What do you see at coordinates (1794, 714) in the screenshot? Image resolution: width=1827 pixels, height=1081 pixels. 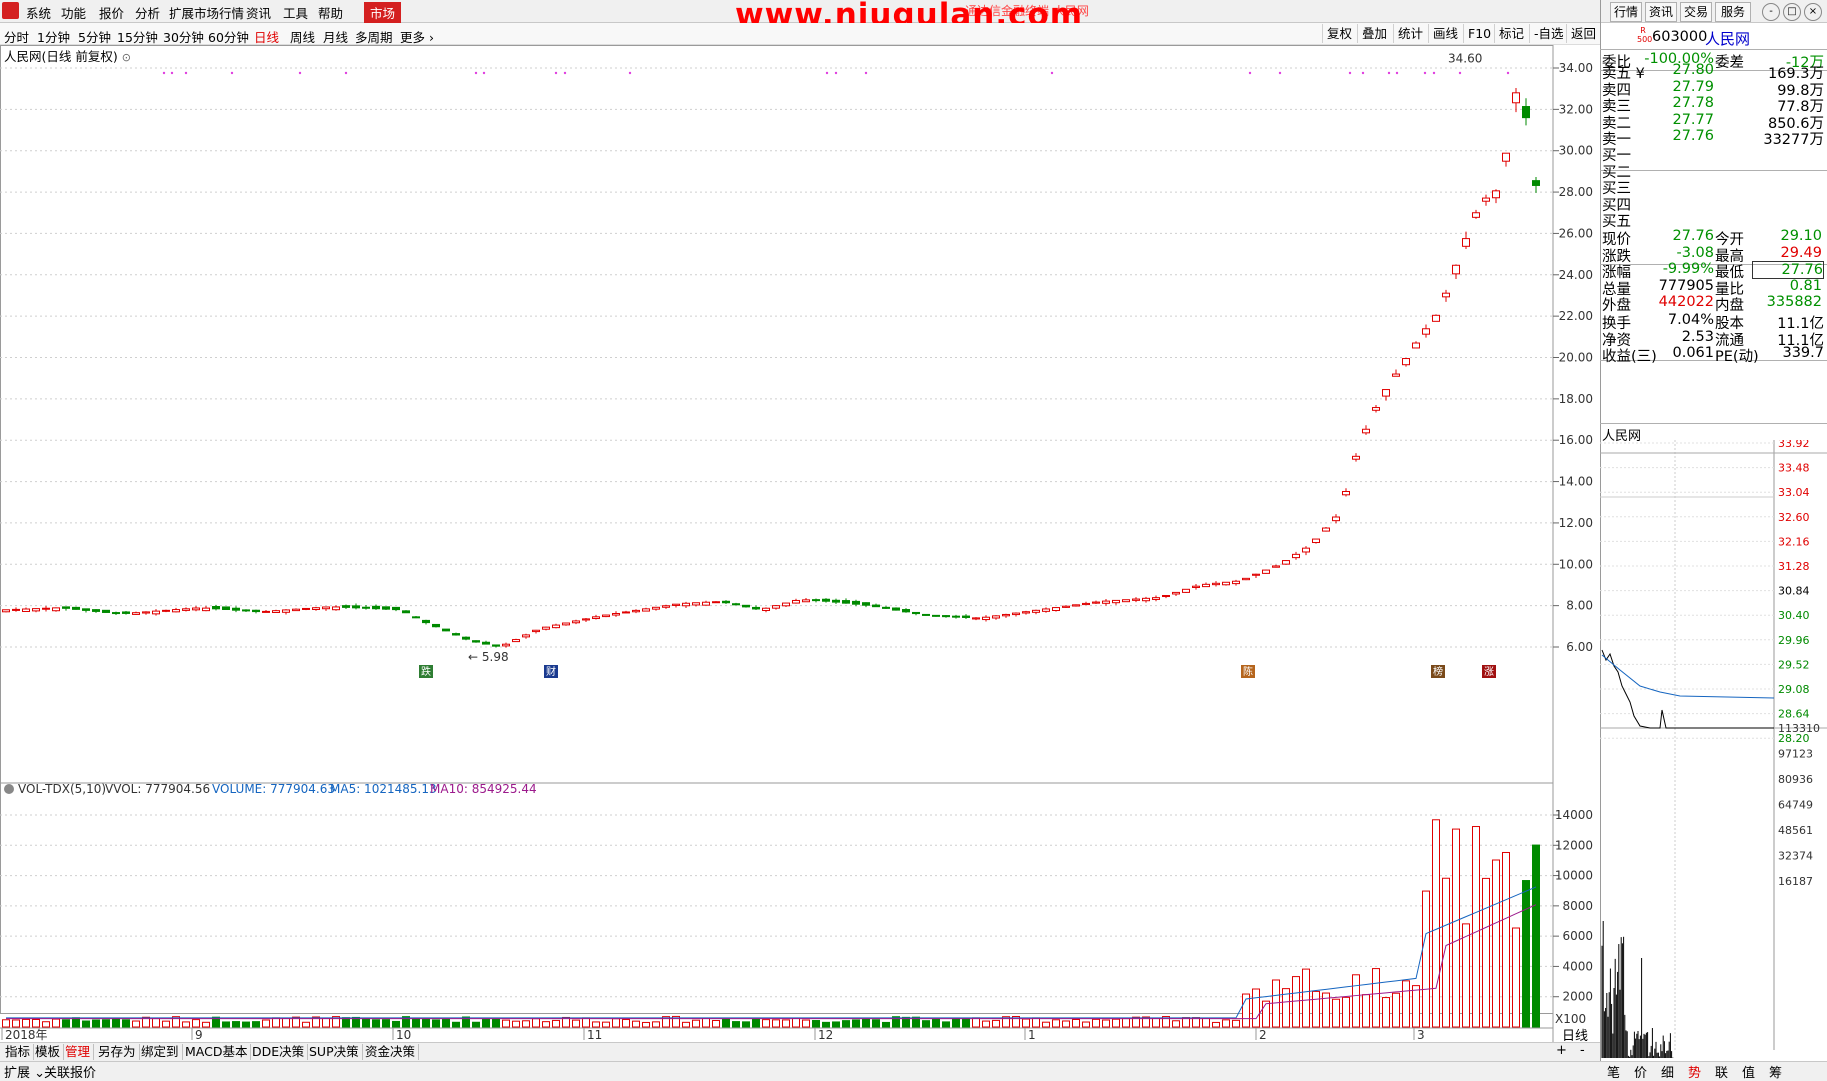 I see `mini-price-label: 28.64` at bounding box center [1794, 714].